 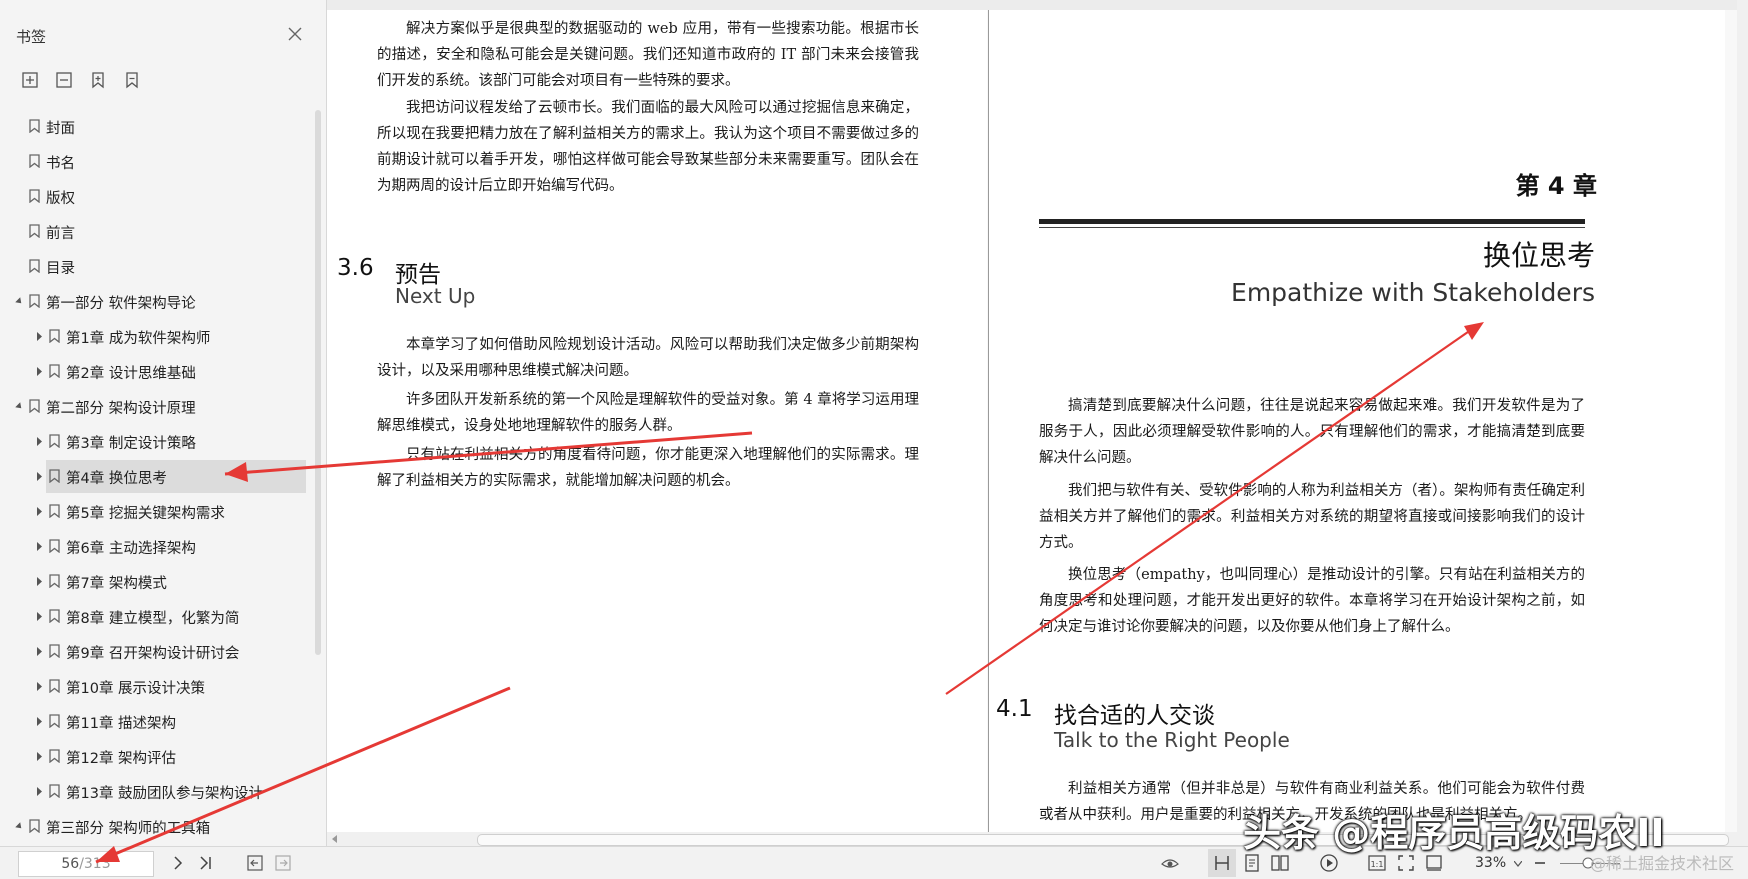 What do you see at coordinates (1662, 863) in the screenshot?
I see `watermark-sub: @稀土掘金技术社区` at bounding box center [1662, 863].